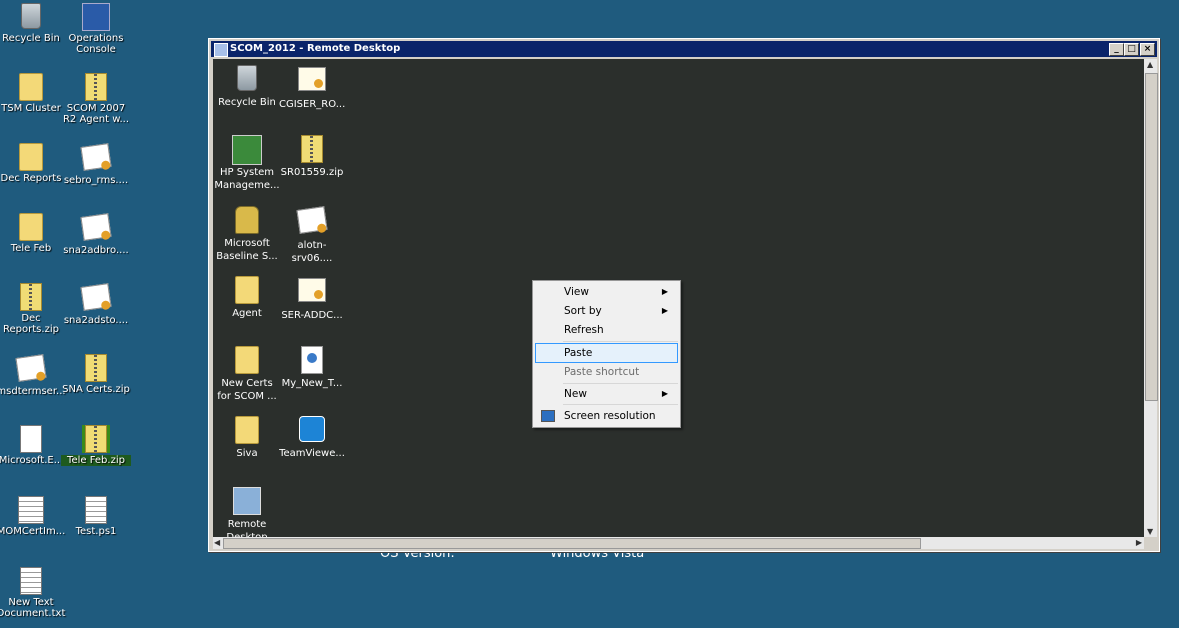 The width and height of the screenshot is (1179, 628). I want to click on desktop-icon-tele-feb: Tele Feb, so click(33, 233).